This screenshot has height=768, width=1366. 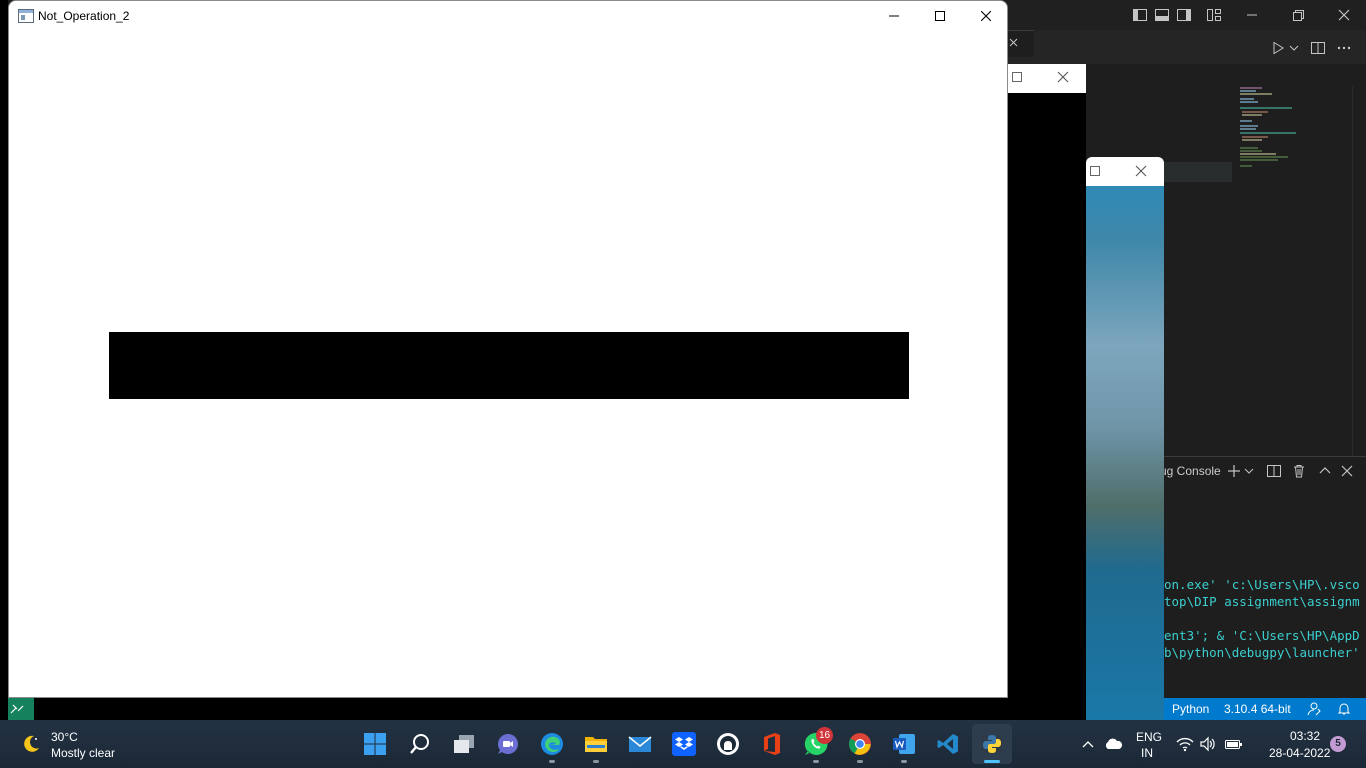 I want to click on taskbar-mail-button, so click(x=640, y=744).